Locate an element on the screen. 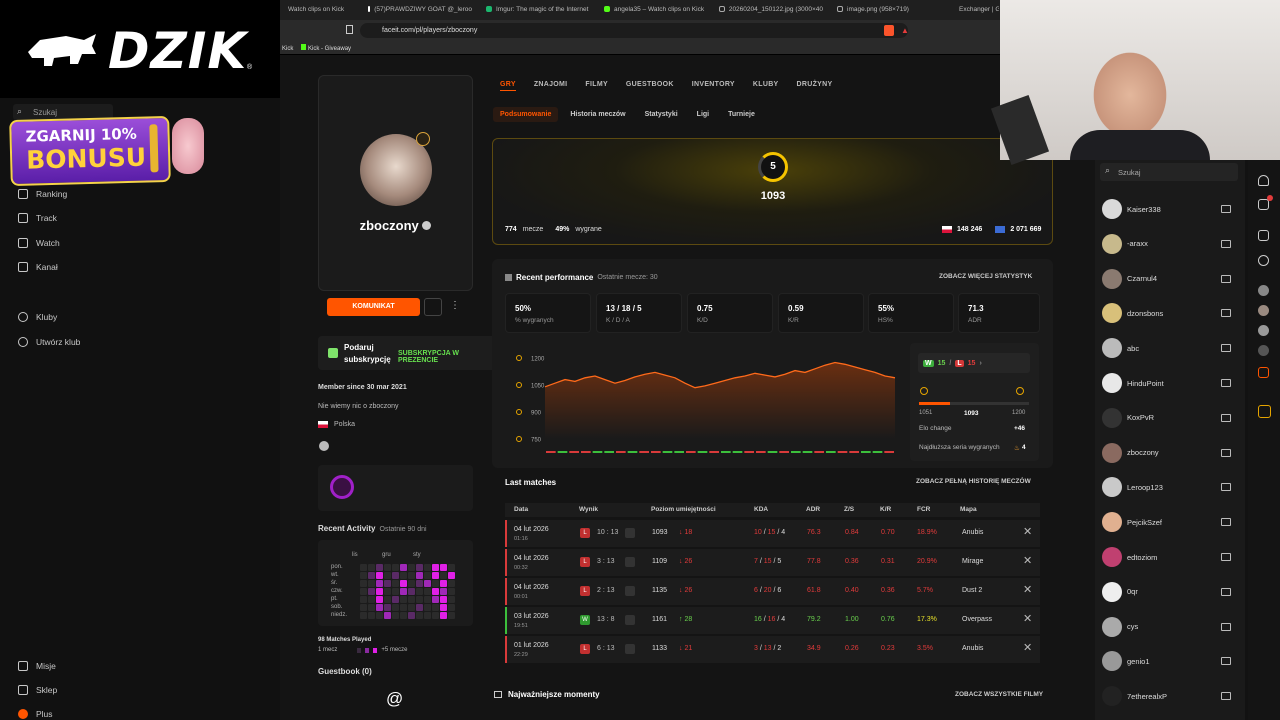  subtab-history: Historia meczów is located at coordinates (597, 114).